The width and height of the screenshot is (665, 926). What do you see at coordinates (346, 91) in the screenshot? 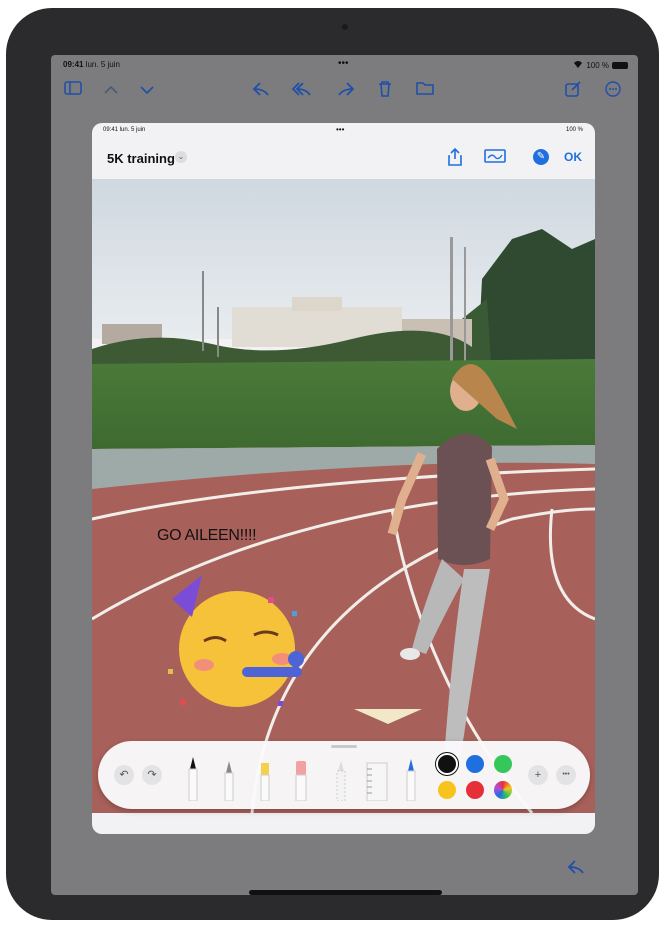
I see `forward-icon` at bounding box center [346, 91].